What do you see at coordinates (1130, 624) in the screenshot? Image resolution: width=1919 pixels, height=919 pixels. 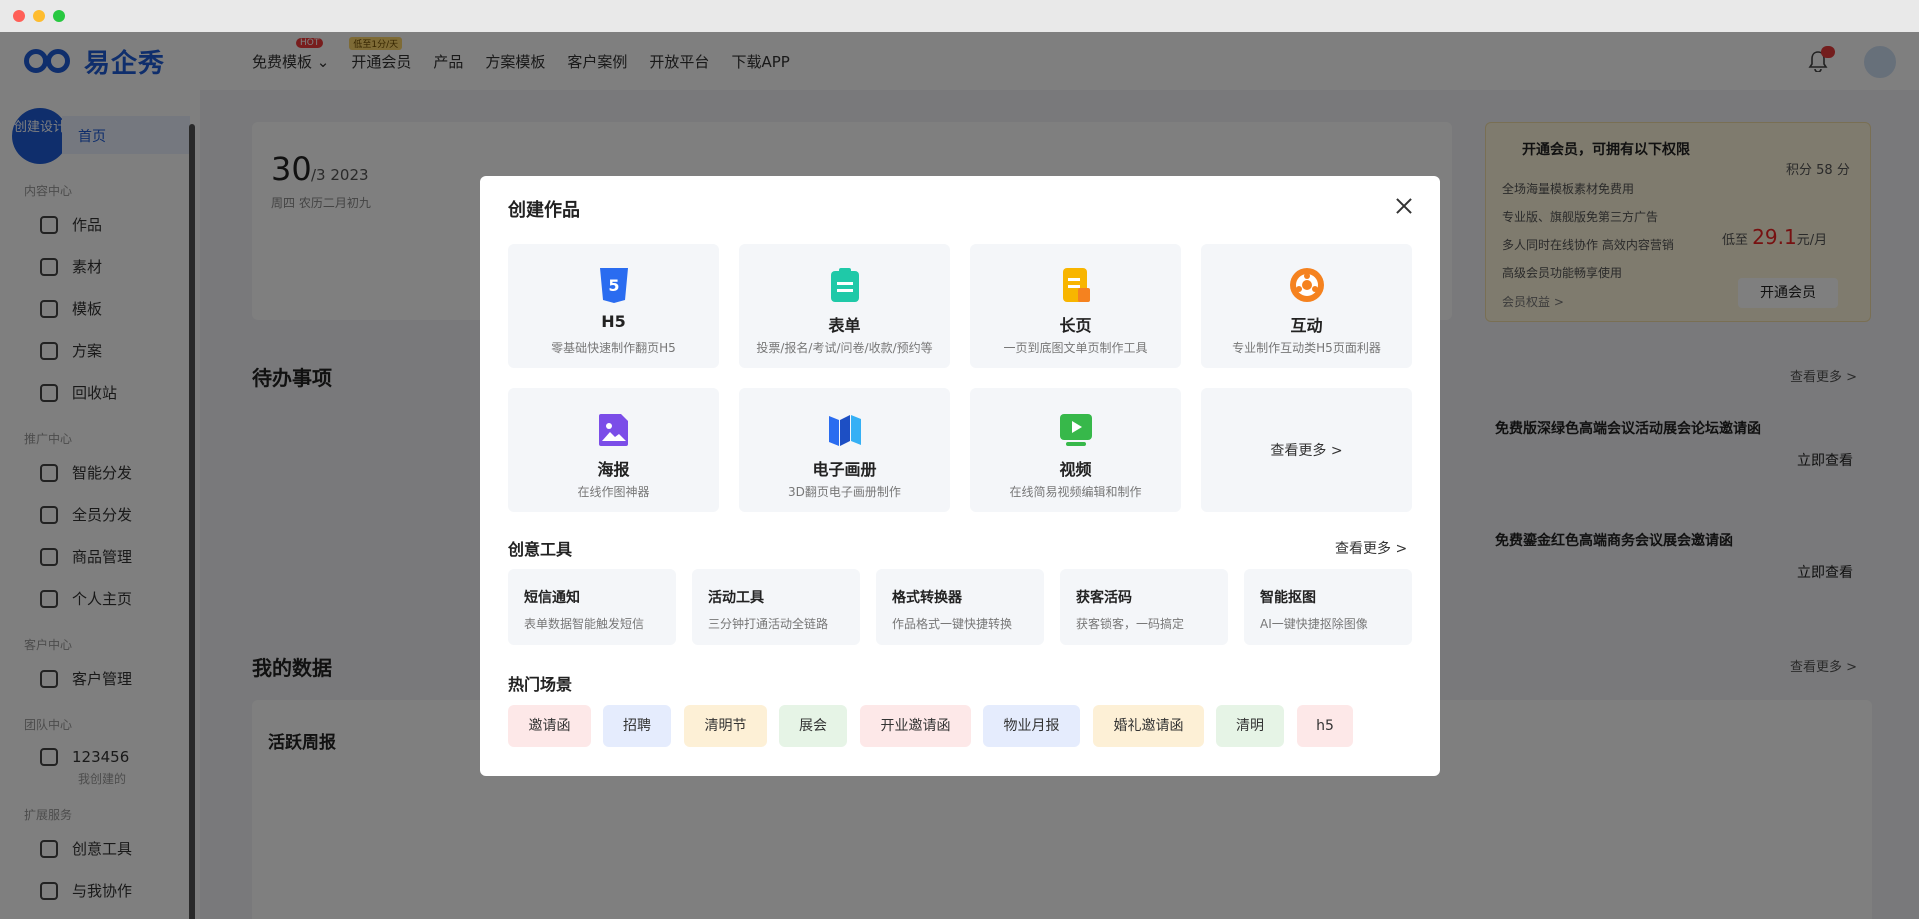 I see `tool-subtitle: 获客锁客，一码搞定` at bounding box center [1130, 624].